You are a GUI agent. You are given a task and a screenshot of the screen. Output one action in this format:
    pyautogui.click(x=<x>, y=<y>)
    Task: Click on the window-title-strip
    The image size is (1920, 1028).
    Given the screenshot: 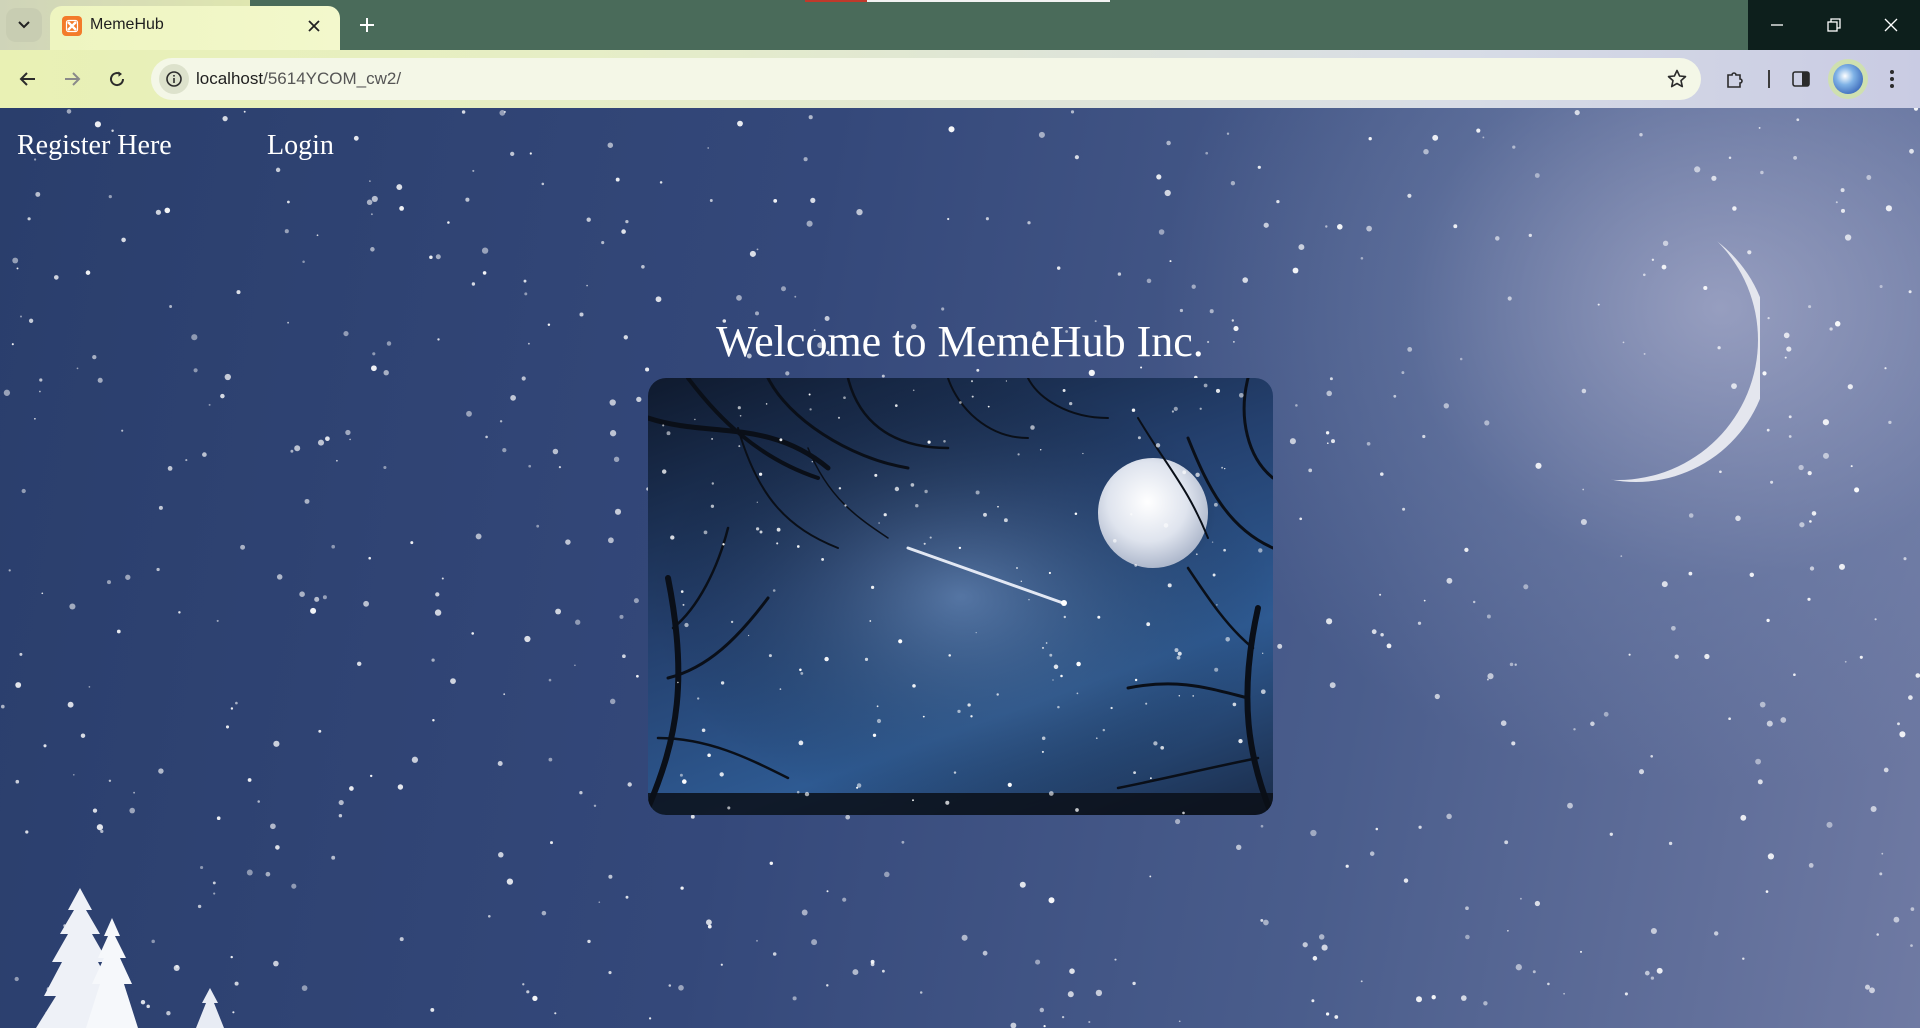 What is the action you would take?
    pyautogui.click(x=957, y=1)
    